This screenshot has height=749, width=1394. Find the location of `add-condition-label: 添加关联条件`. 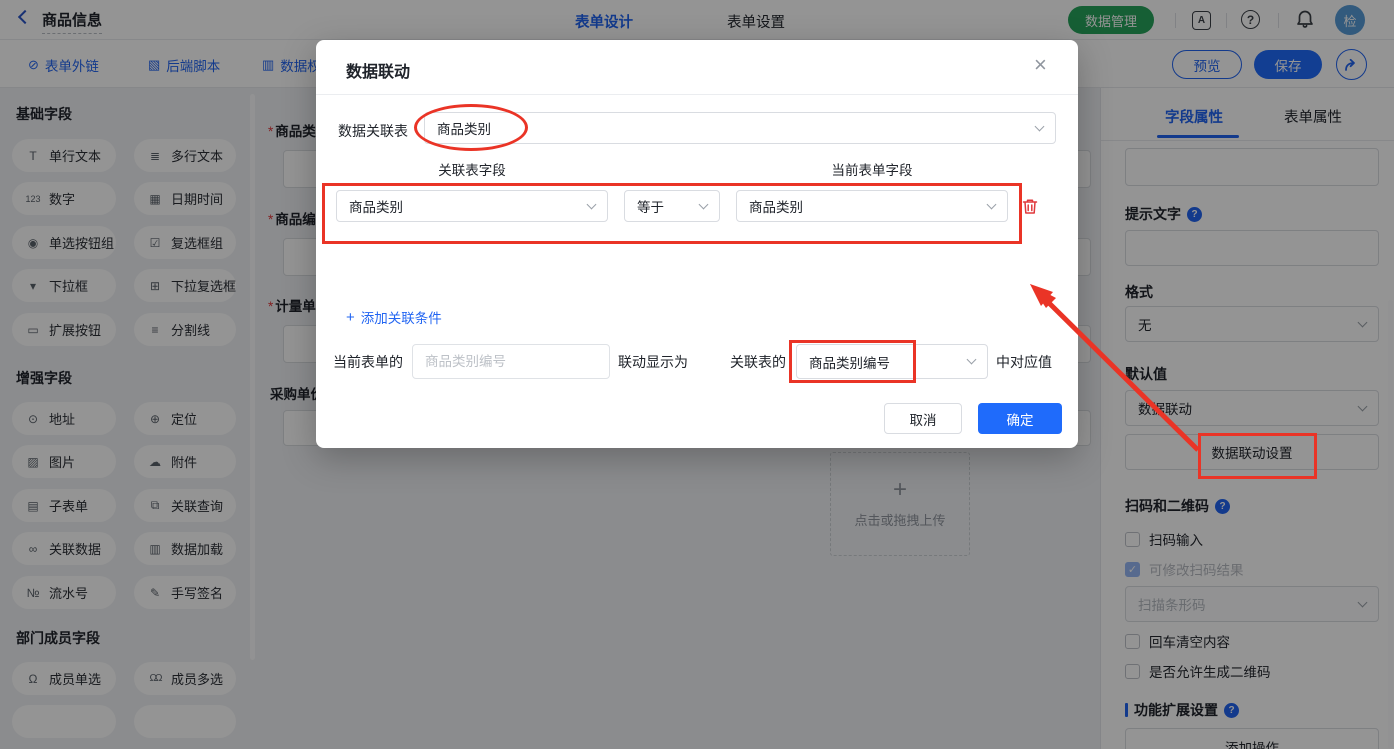

add-condition-label: 添加关联条件 is located at coordinates (401, 318).